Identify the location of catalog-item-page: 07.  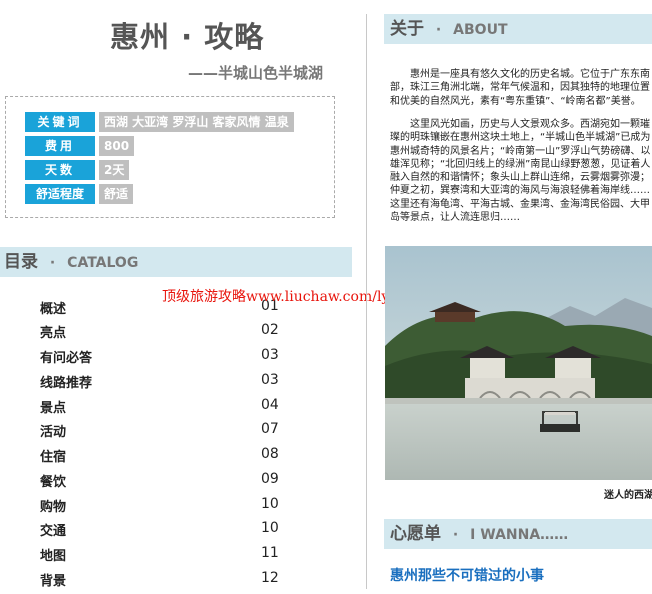
(270, 429).